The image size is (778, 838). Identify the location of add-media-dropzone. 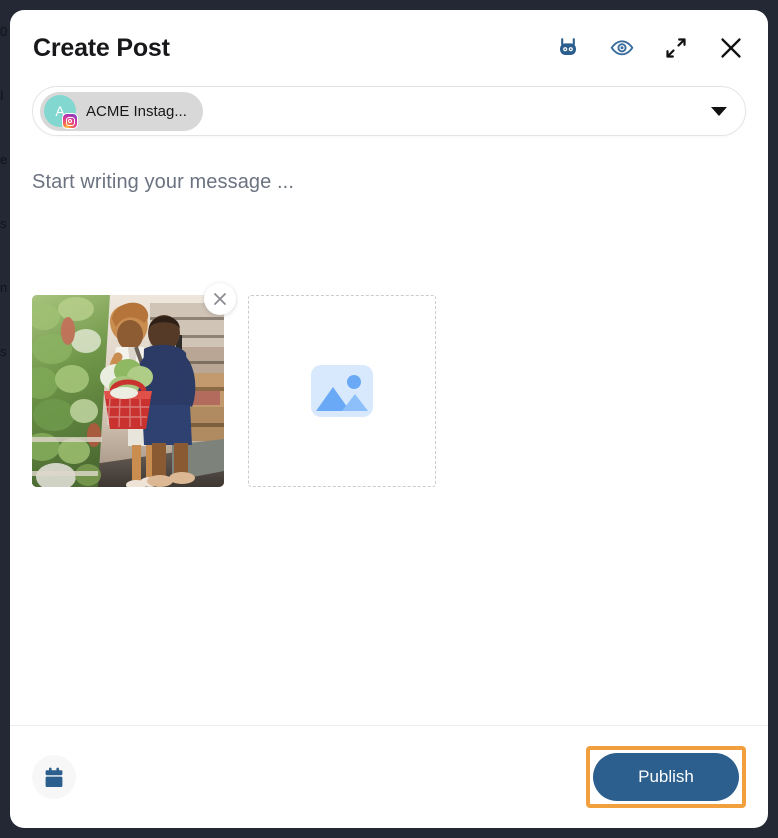
(342, 391).